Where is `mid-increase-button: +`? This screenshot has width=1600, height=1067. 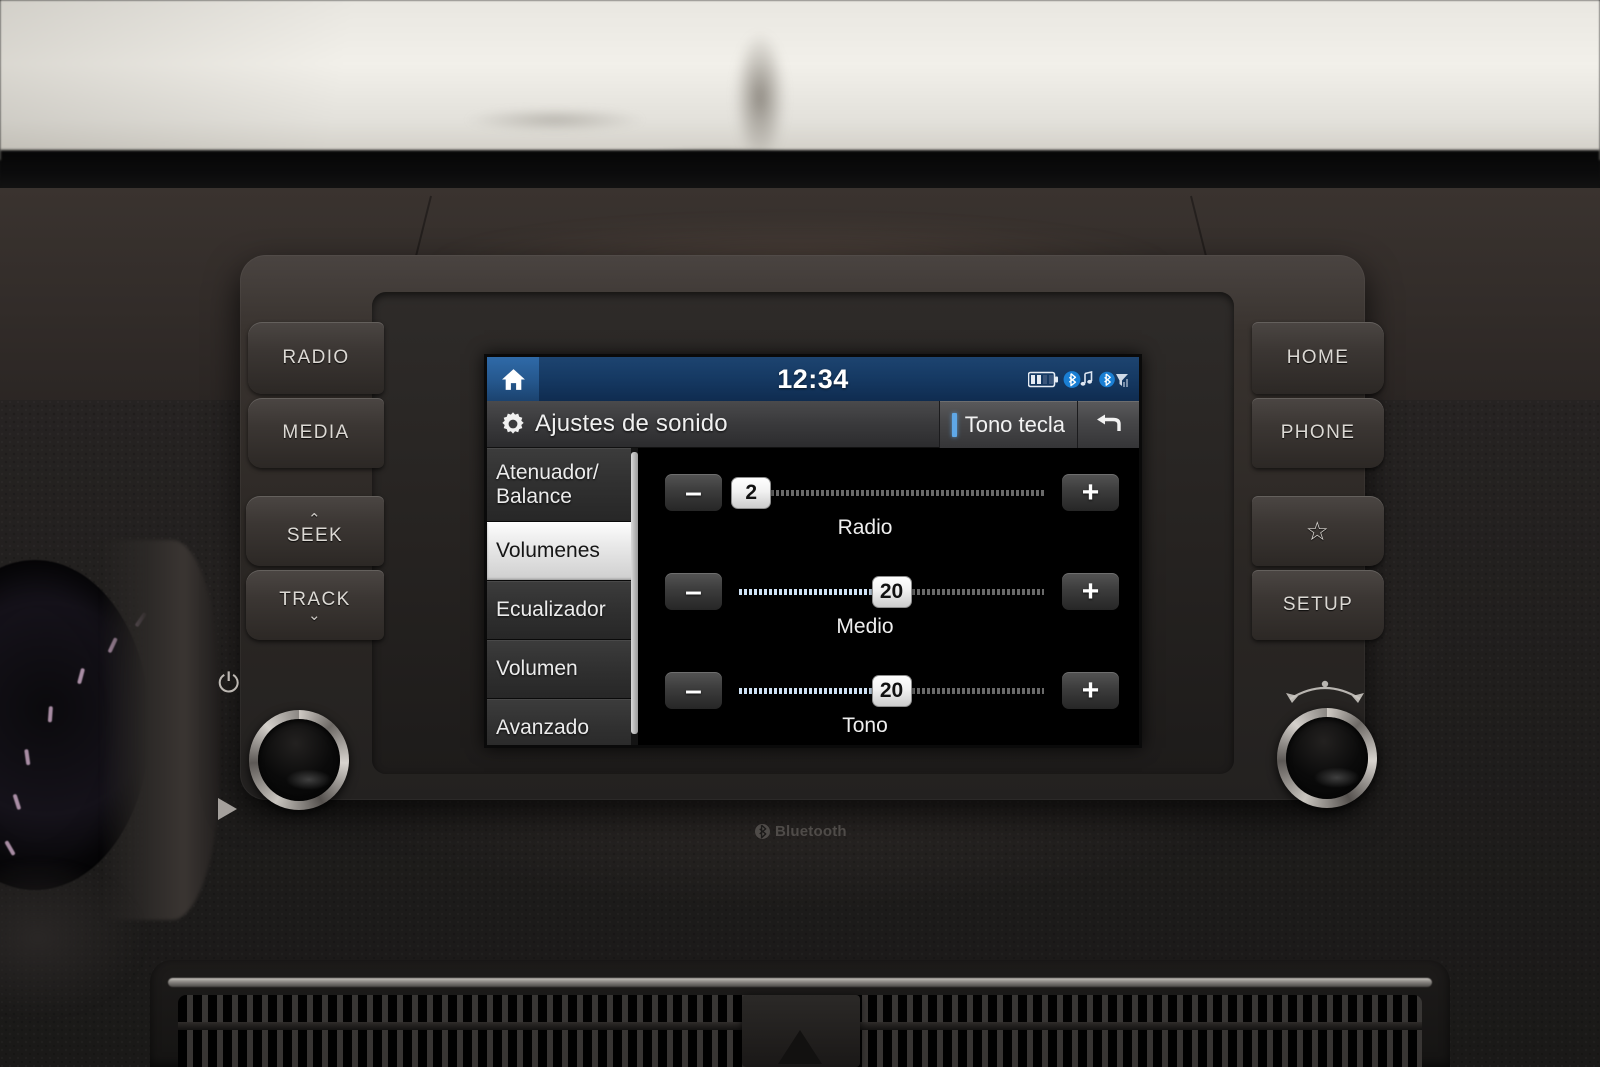 mid-increase-button: + is located at coordinates (1090, 591).